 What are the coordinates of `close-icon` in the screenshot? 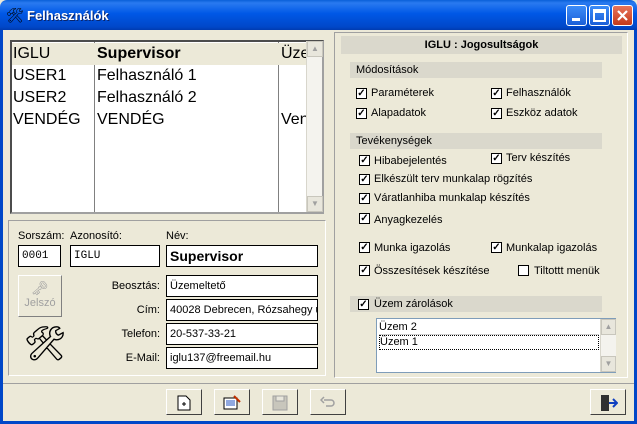 It's located at (622, 15).